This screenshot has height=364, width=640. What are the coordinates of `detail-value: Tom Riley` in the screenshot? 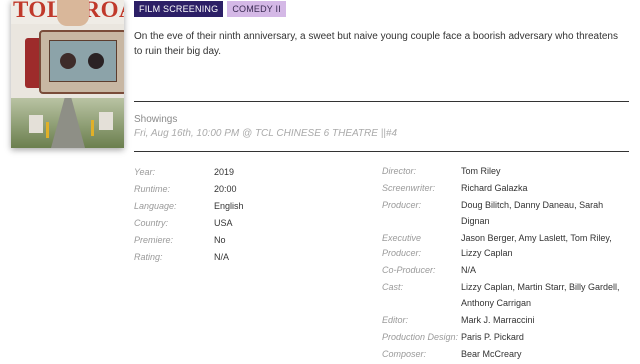 It's located at (481, 171).